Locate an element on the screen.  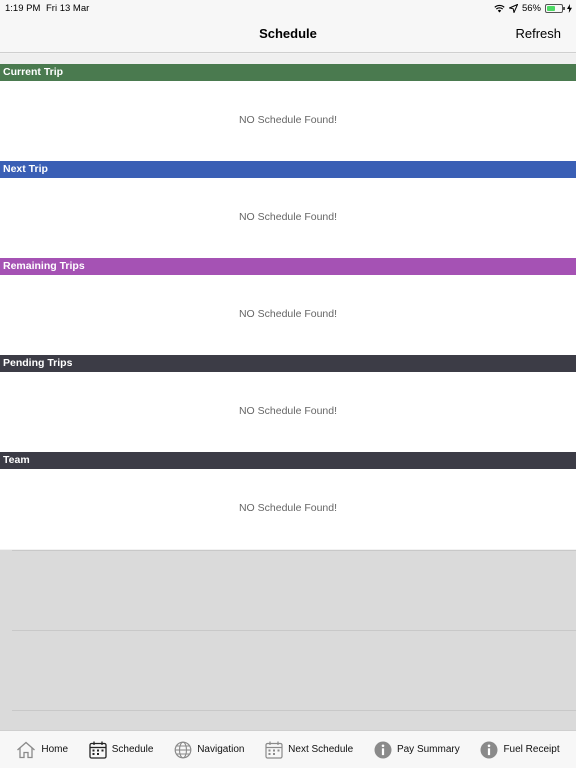
navigation-bar: Schedule Refresh is located at coordinates (288, 34).